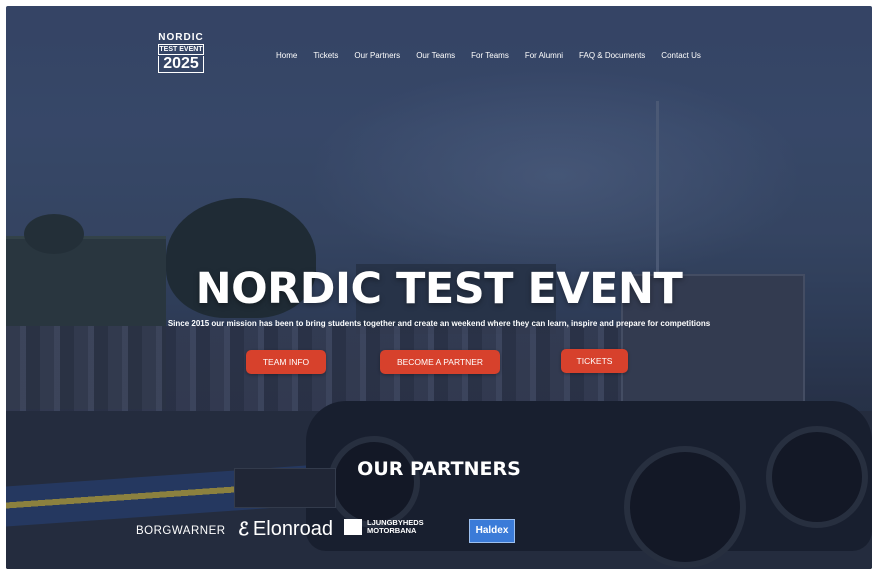 This screenshot has width=878, height=575. I want to click on partner-logo-elonroad: ℰ Elonroad, so click(285, 529).